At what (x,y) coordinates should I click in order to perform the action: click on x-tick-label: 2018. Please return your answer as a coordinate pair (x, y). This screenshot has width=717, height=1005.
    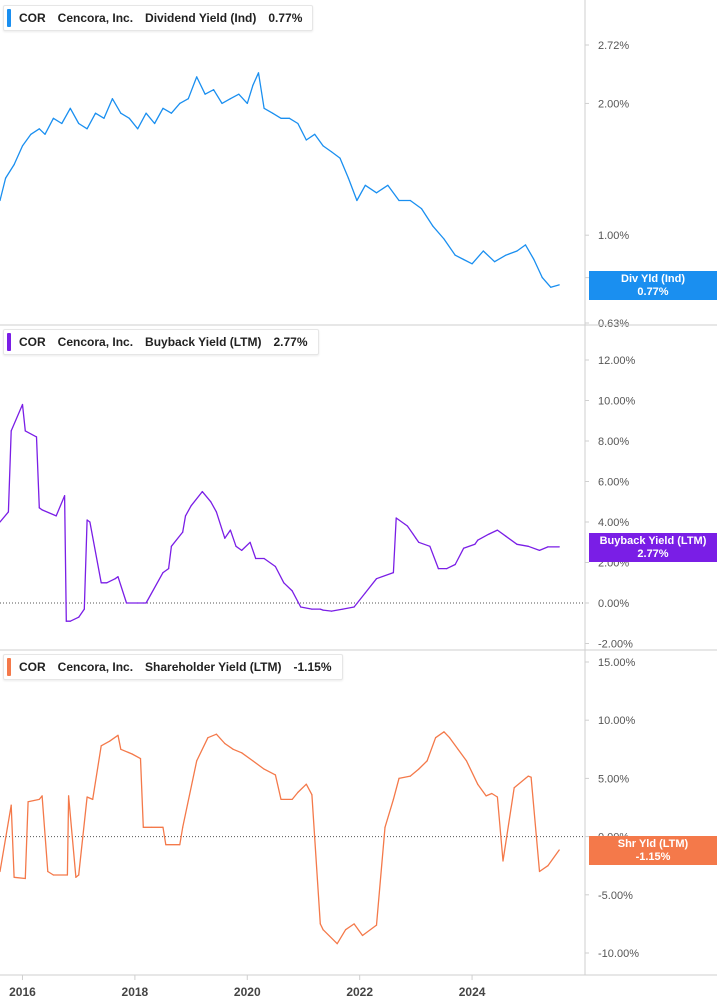
    Looking at the image, I should click on (135, 992).